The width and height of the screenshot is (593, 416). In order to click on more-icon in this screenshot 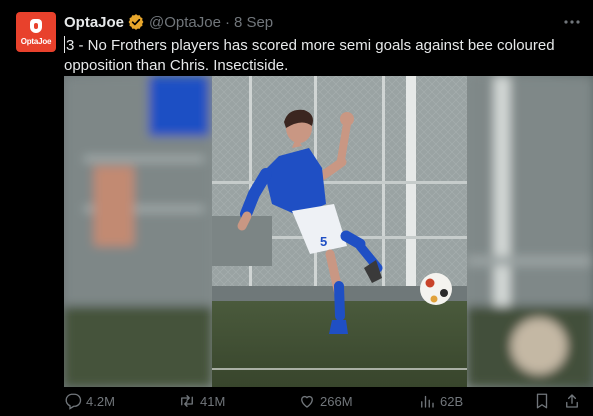, I will do `click(572, 22)`.